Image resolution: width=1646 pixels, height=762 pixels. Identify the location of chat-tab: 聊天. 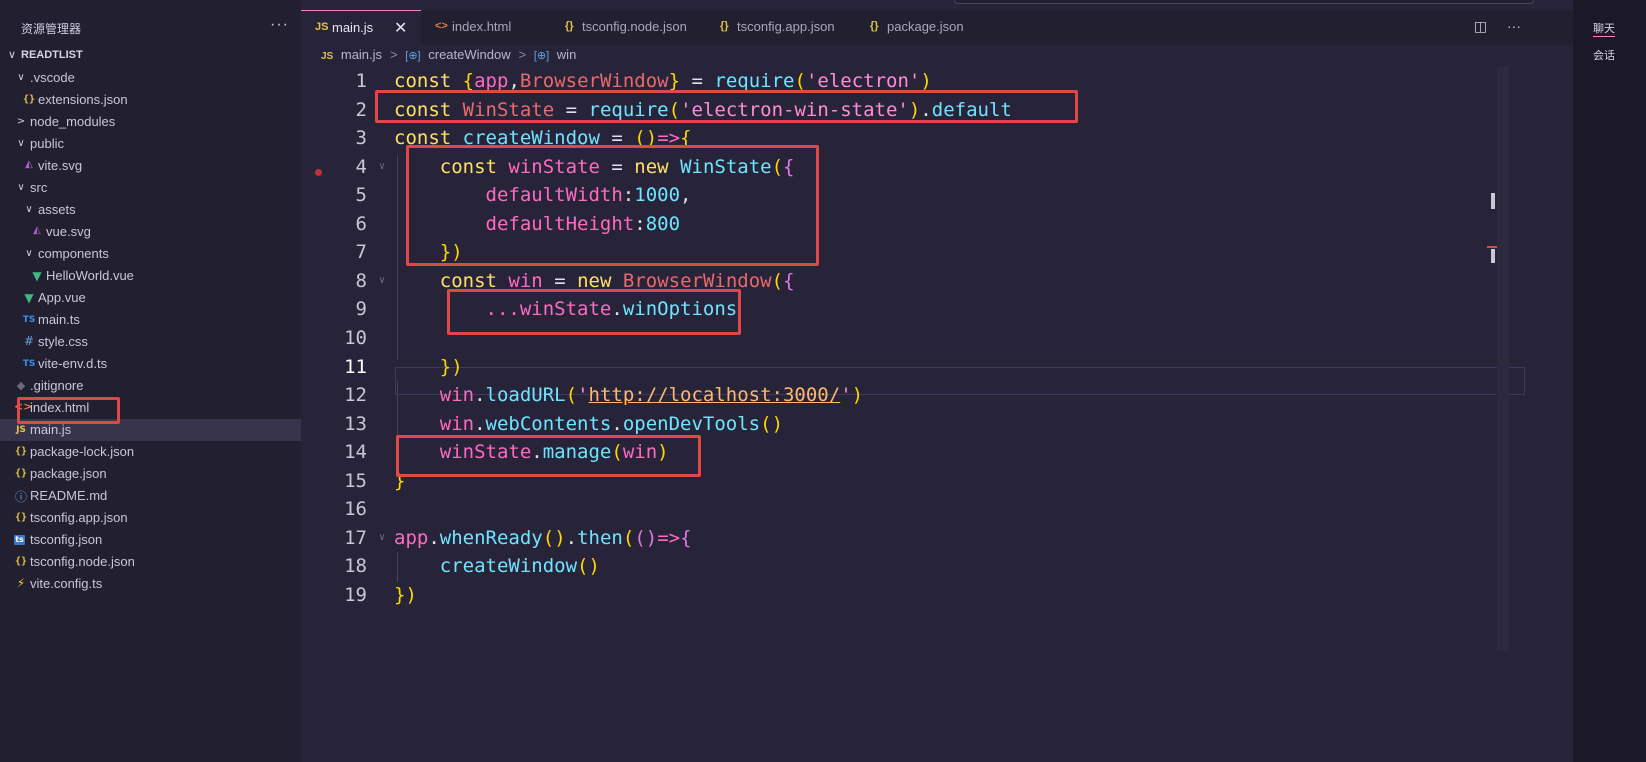
(1604, 28).